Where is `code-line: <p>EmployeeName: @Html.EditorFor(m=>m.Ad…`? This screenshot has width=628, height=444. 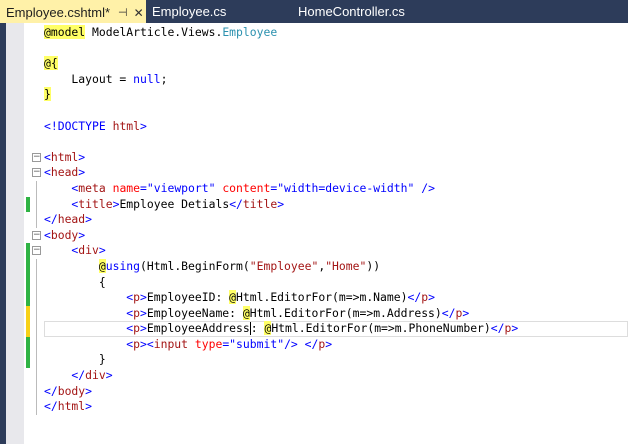
code-line: <p>EmployeeName: @Html.EditorFor(m=>m.Ad… is located at coordinates (326, 313).